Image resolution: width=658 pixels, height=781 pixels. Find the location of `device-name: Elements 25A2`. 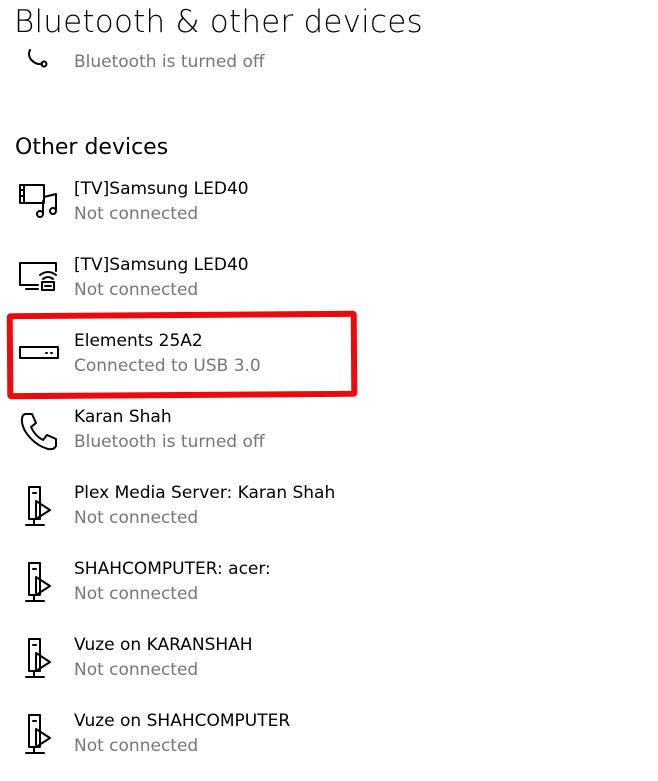

device-name: Elements 25A2 is located at coordinates (138, 341).